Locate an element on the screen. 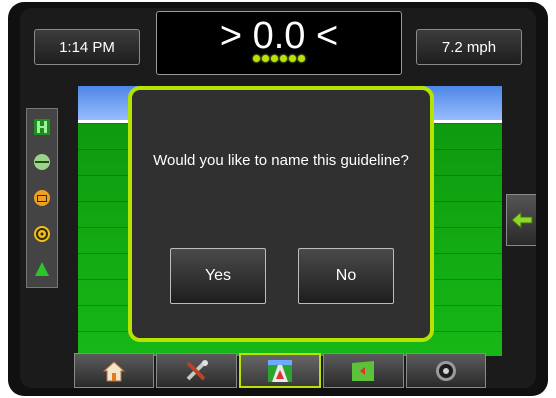 The image size is (556, 398). arrow-left-icon is located at coordinates (522, 220).